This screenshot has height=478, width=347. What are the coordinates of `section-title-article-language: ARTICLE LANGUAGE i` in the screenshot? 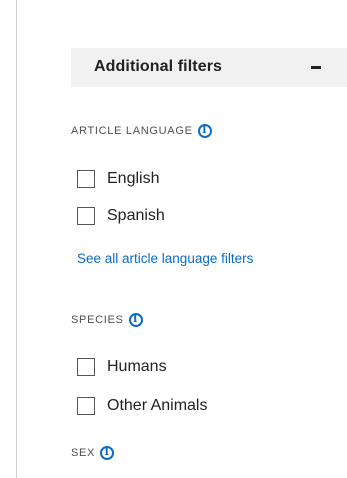 It's located at (141, 131).